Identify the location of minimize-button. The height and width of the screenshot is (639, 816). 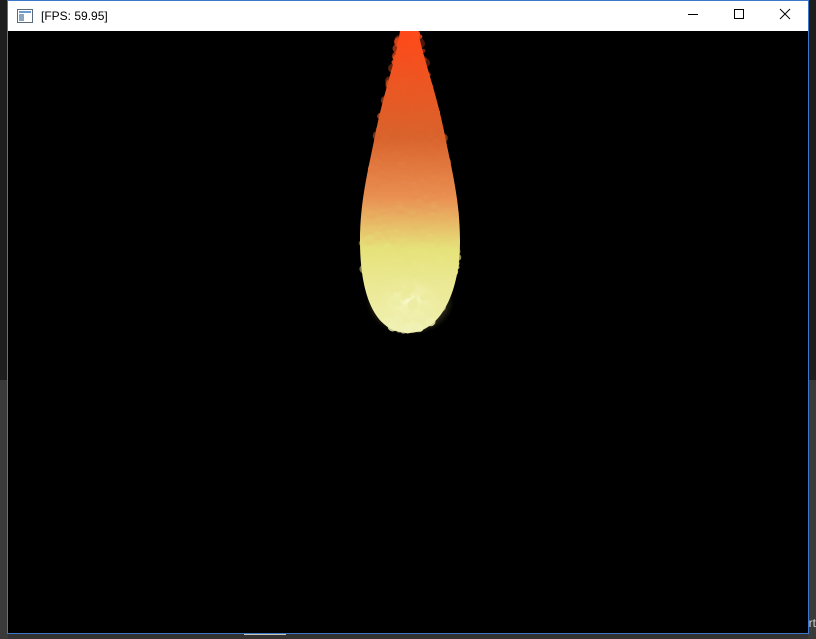
(693, 16).